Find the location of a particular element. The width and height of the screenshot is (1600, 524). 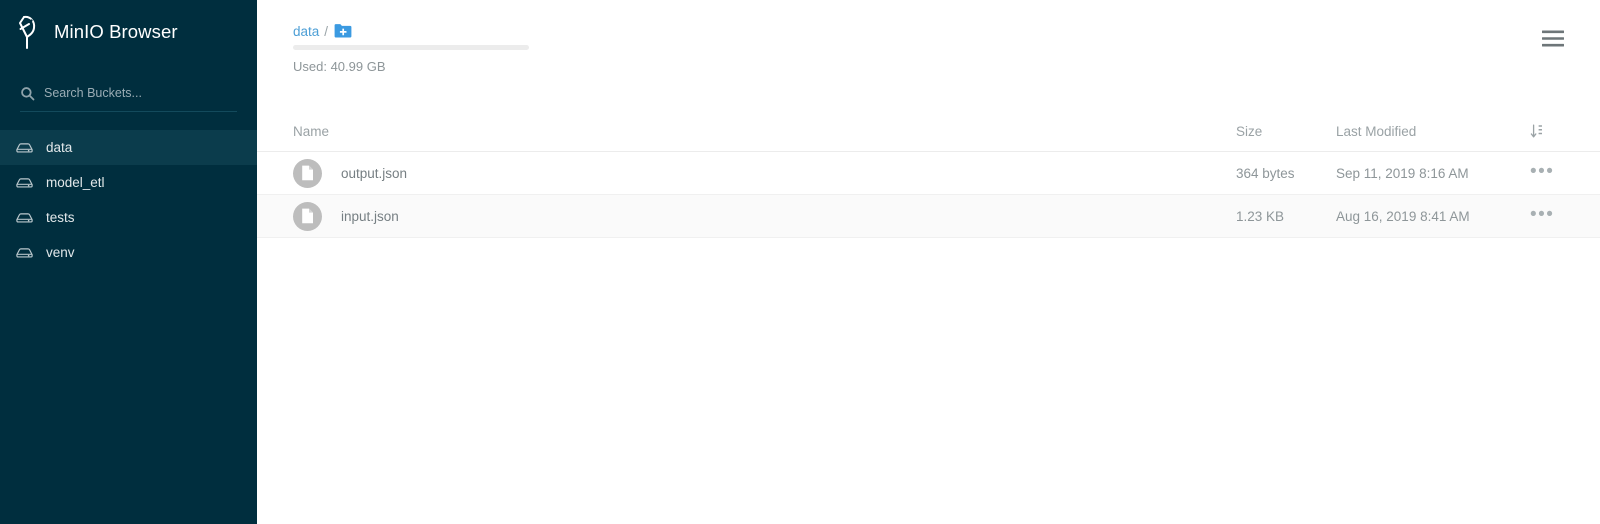

table-header-row: Name Size Last Modified is located at coordinates (928, 132).